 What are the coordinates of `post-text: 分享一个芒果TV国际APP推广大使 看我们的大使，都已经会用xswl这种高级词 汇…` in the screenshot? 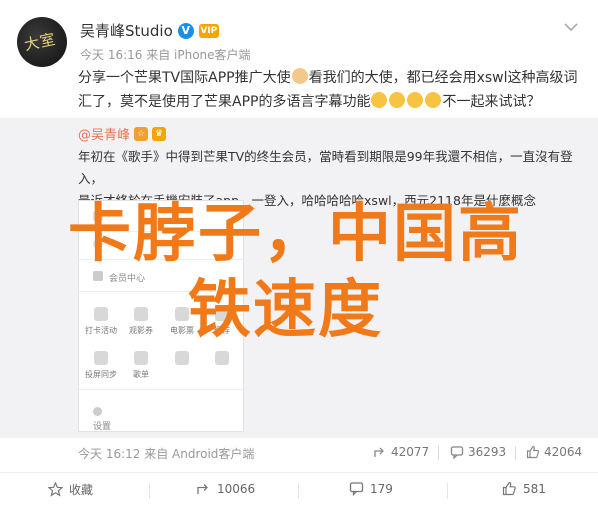 It's located at (330, 90).